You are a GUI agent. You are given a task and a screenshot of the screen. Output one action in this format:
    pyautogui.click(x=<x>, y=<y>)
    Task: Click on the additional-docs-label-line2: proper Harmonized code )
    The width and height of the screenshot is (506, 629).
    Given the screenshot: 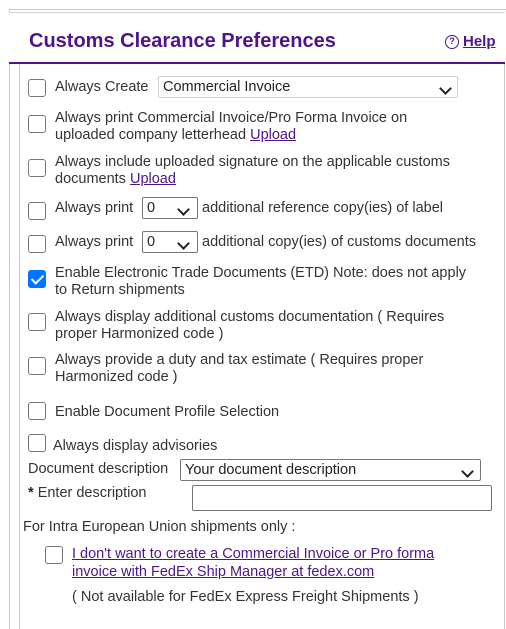 What is the action you would take?
    pyautogui.click(x=139, y=334)
    